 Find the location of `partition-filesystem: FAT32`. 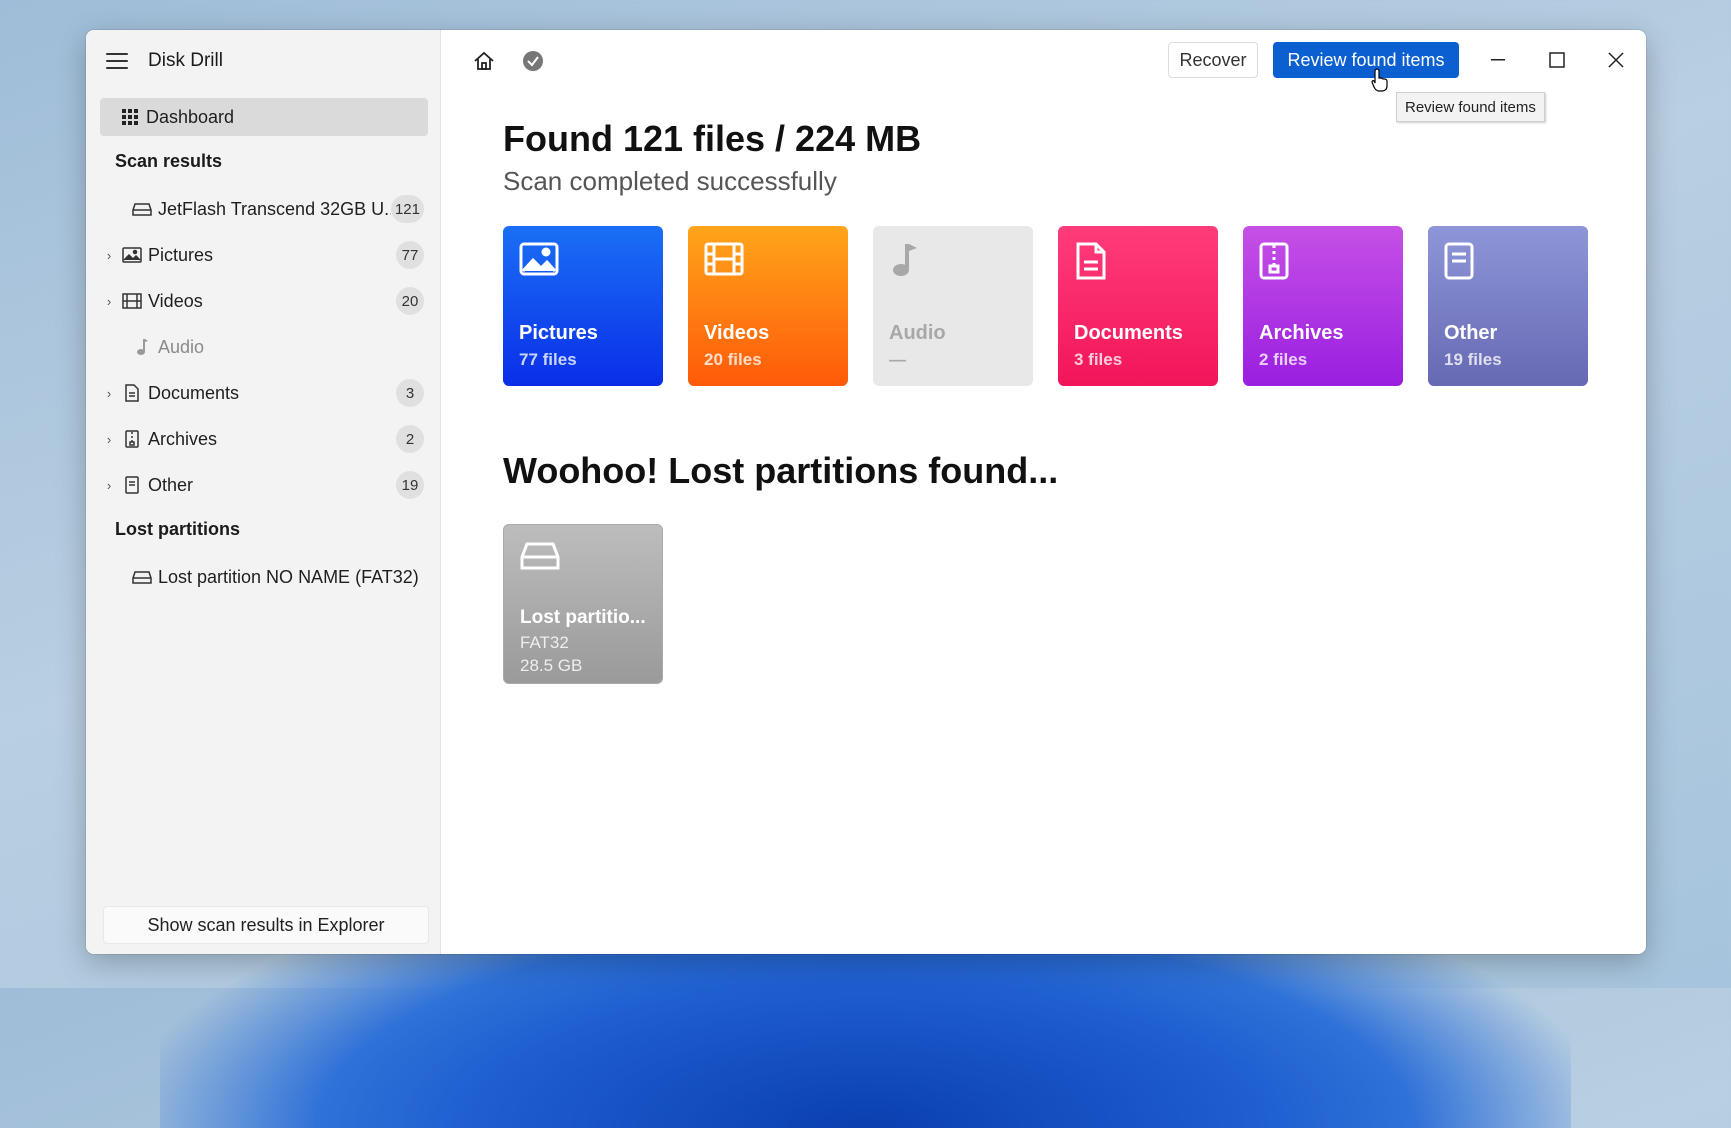

partition-filesystem: FAT32 is located at coordinates (544, 642).